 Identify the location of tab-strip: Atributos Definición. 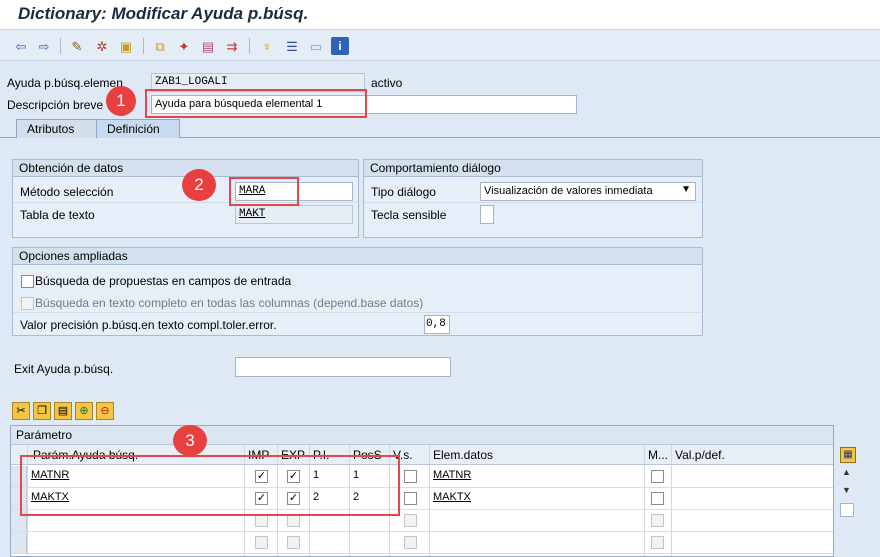
(440, 127).